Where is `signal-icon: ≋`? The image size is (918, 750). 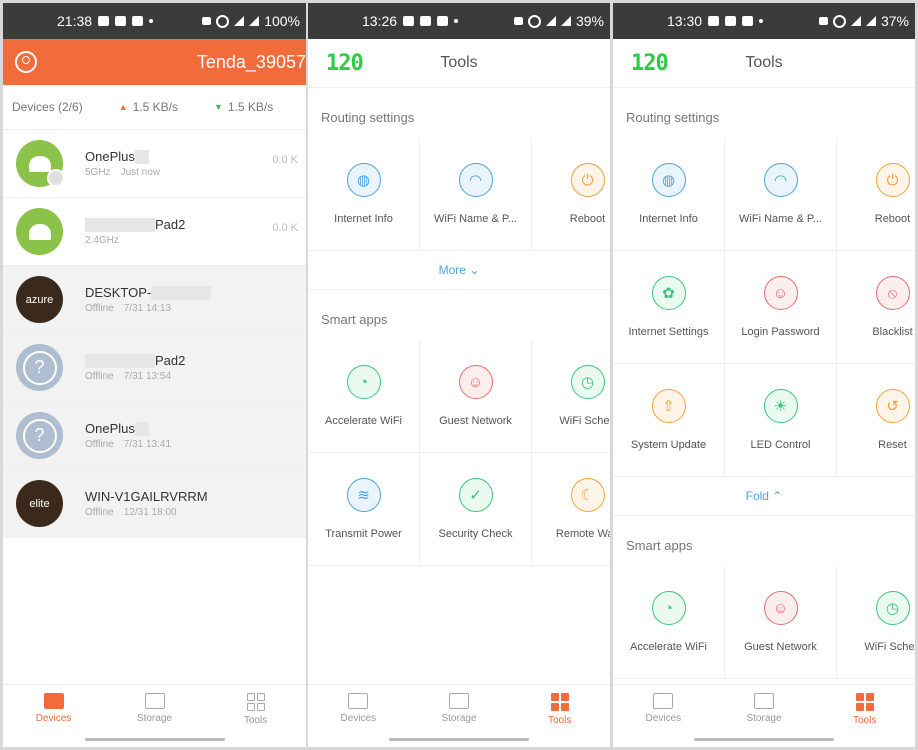 signal-icon: ≋ is located at coordinates (363, 495).